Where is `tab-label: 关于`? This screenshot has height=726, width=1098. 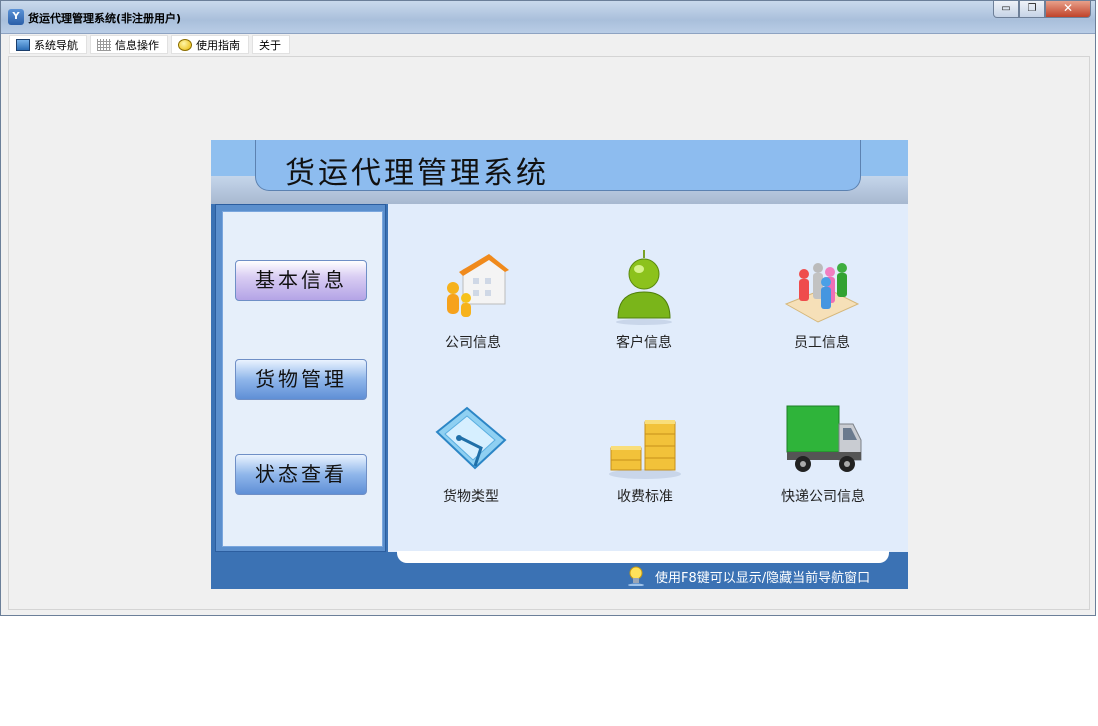
tab-label: 关于 is located at coordinates (270, 45).